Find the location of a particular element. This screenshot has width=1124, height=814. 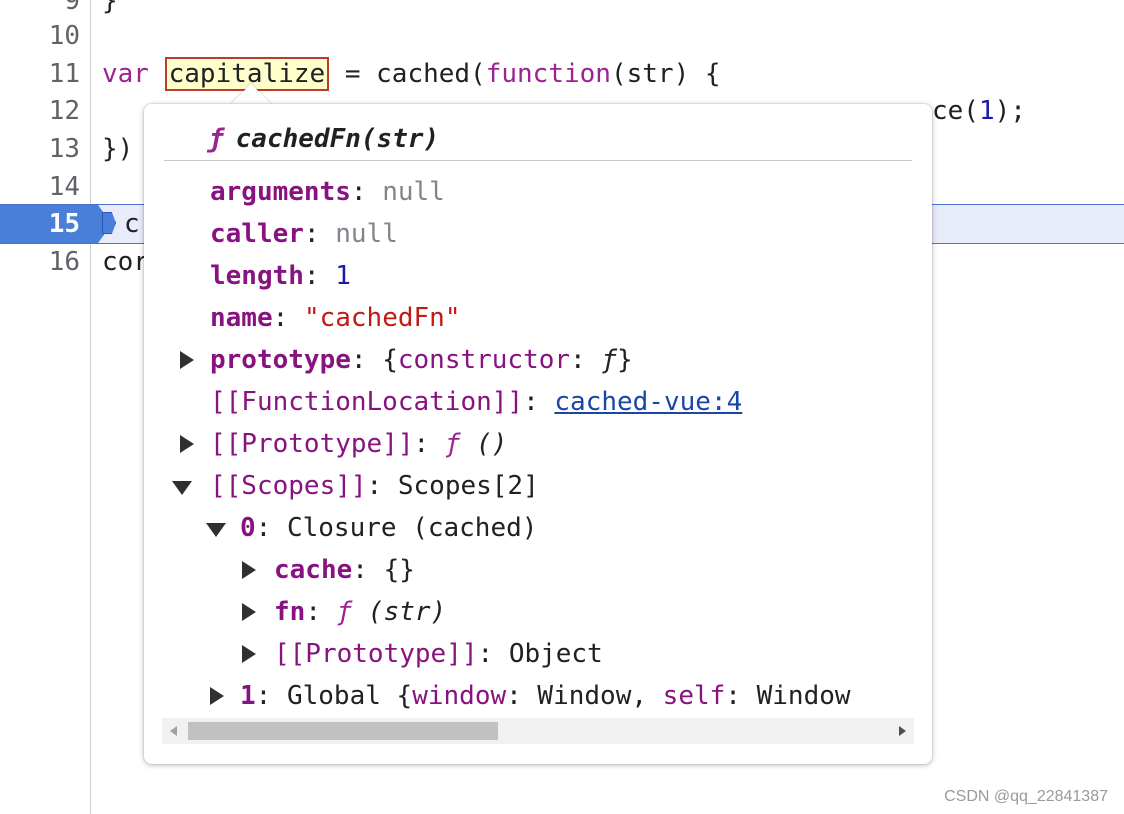

prop-key: name is located at coordinates (241, 318).